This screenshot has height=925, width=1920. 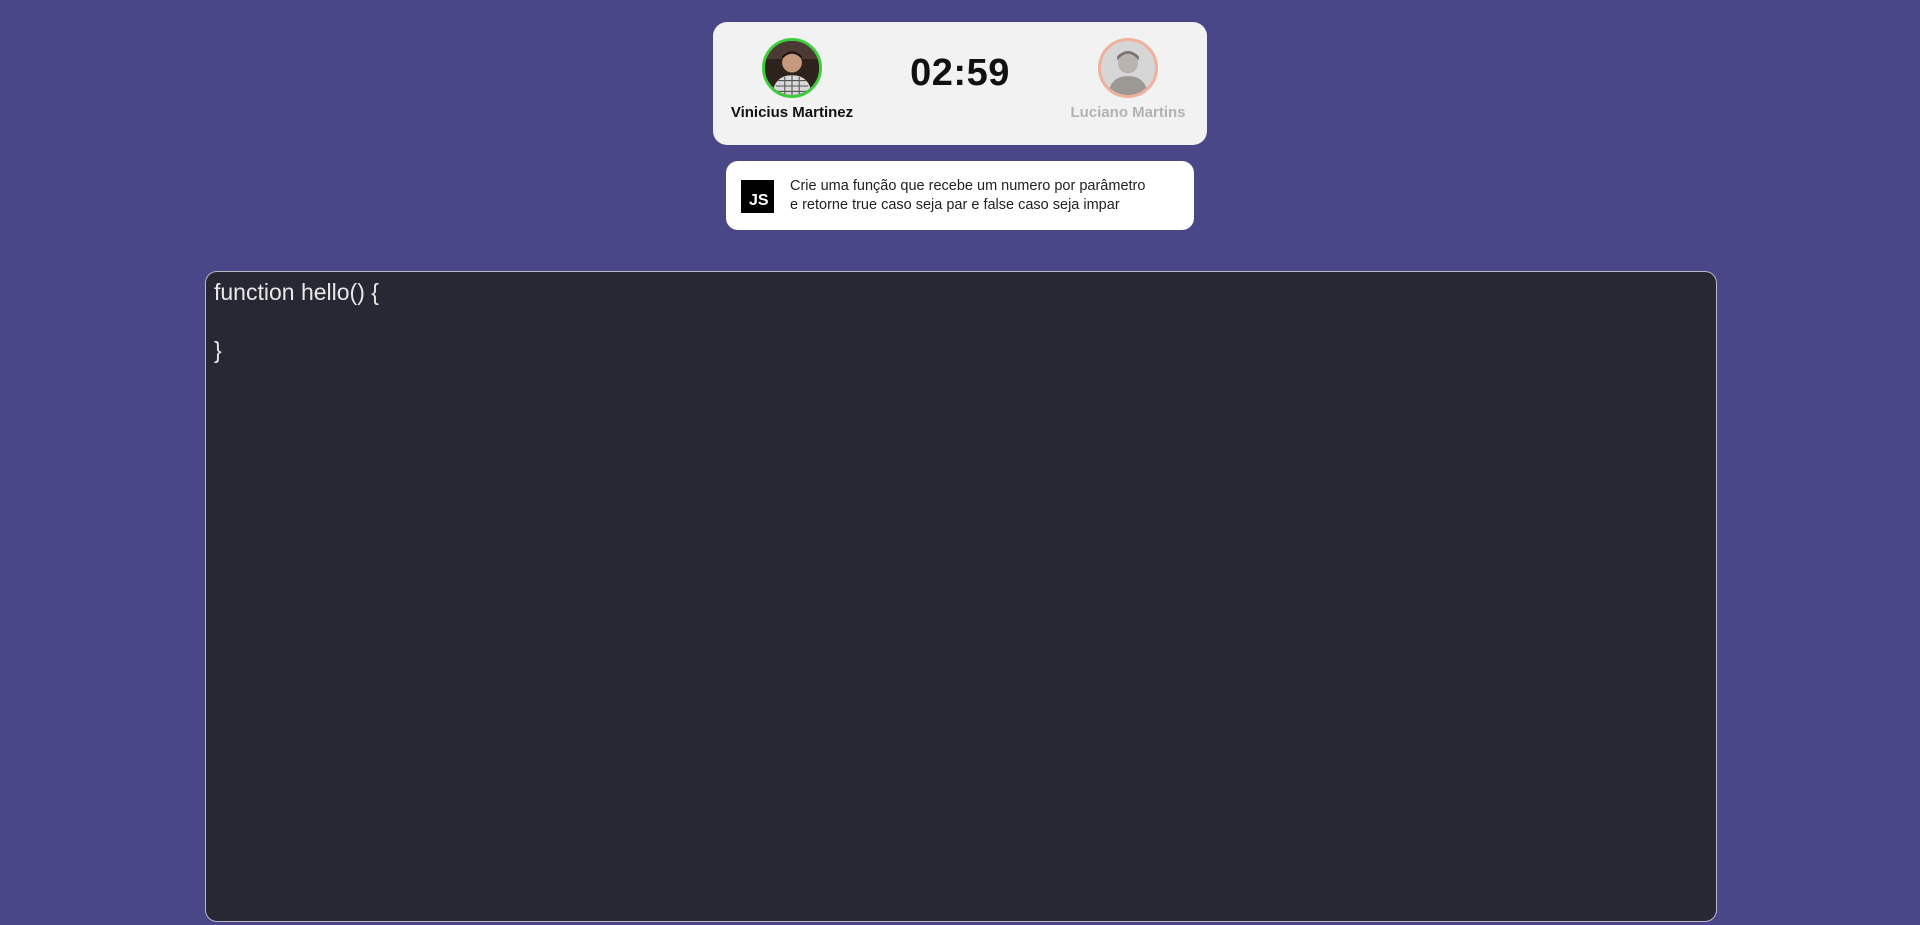 I want to click on javascript-logo-icon: JS, so click(x=757, y=196).